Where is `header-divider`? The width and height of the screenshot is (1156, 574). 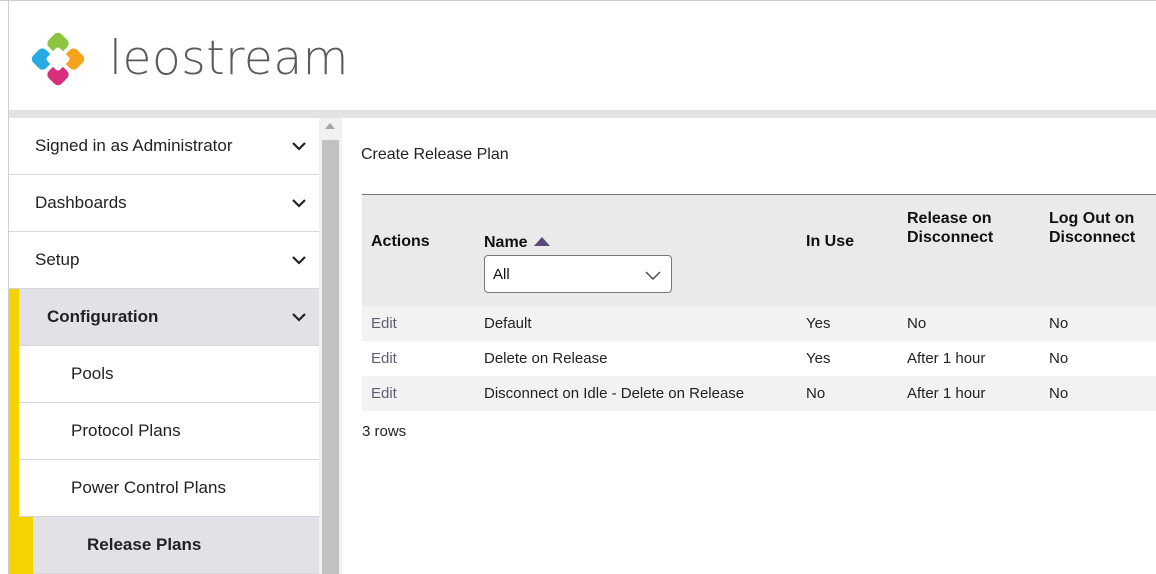
header-divider is located at coordinates (582, 114).